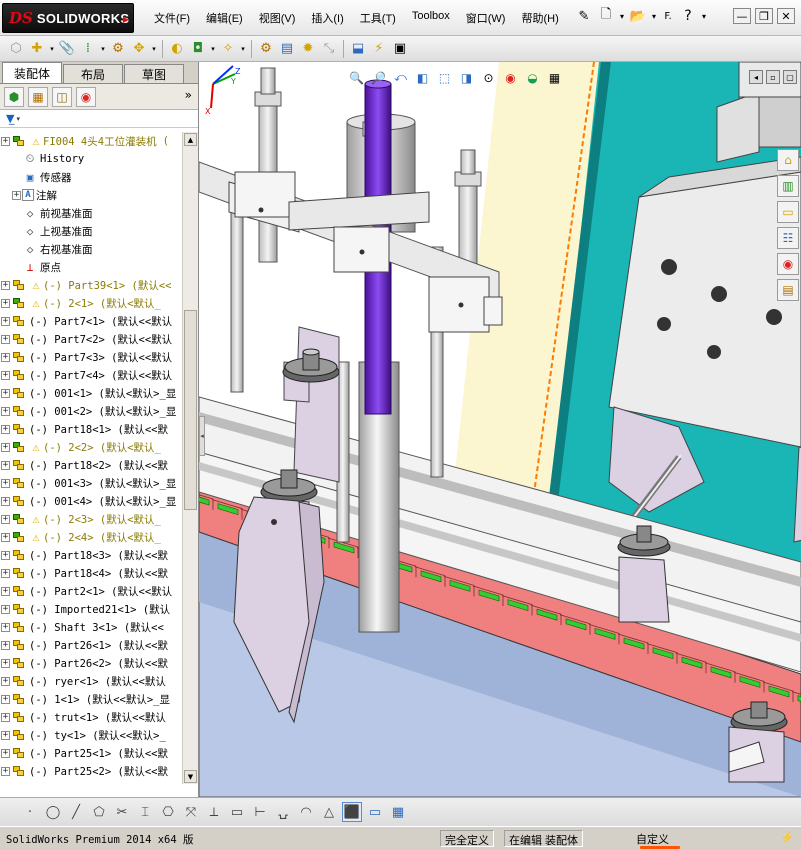  Describe the element at coordinates (91, 771) in the screenshot. I see `tree-item: + (-) Part25<2> (默认<<默` at that location.